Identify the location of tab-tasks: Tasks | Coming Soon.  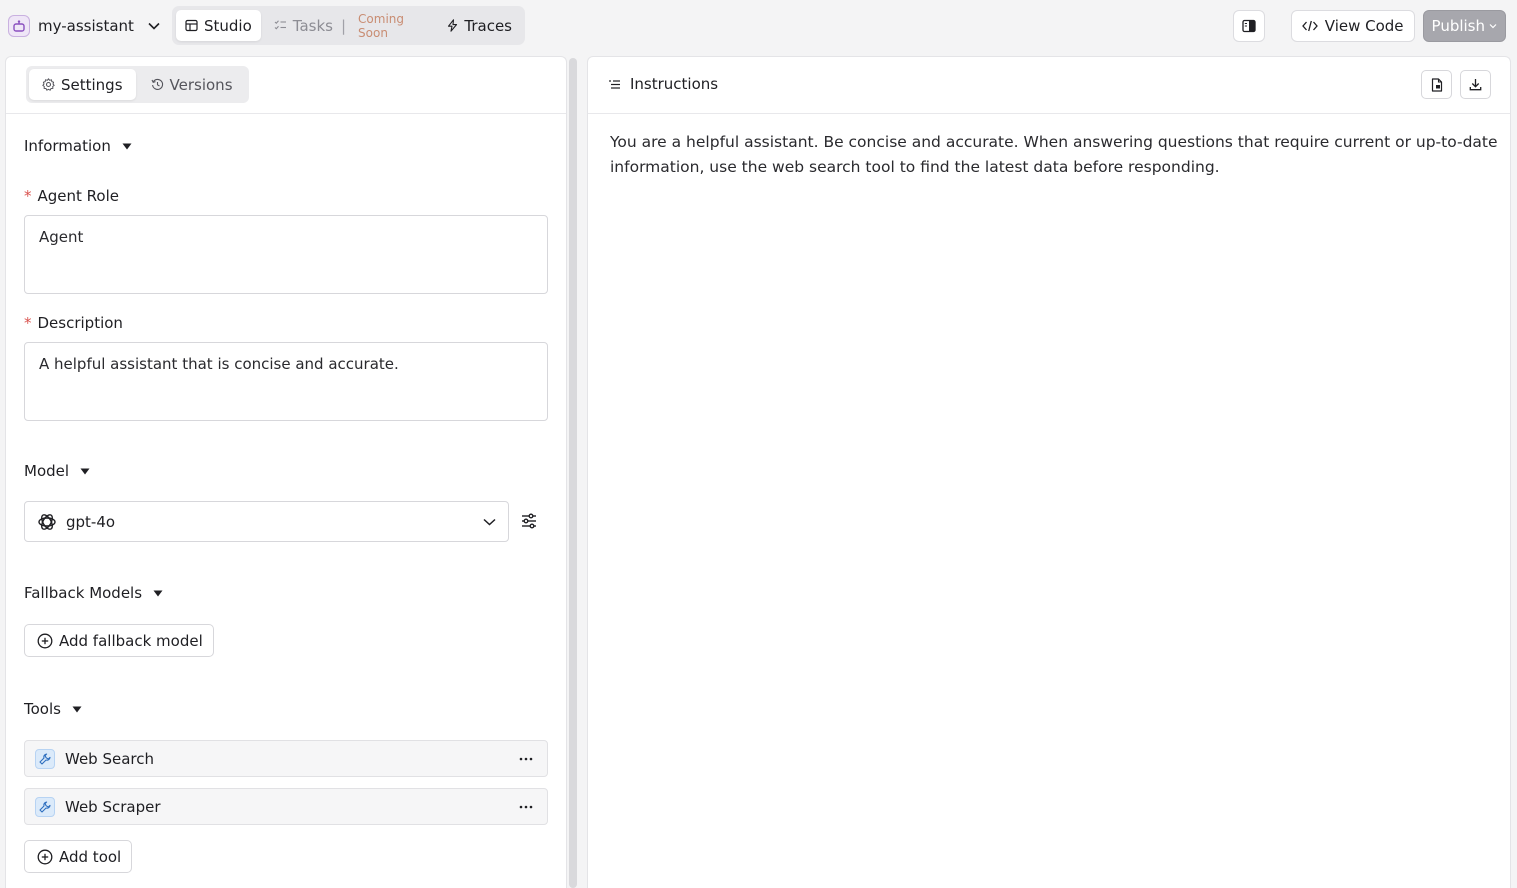
(350, 25).